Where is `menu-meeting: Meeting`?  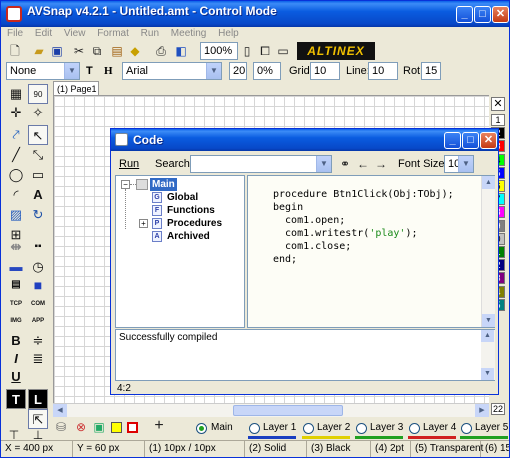 menu-meeting: Meeting is located at coordinates (189, 33).